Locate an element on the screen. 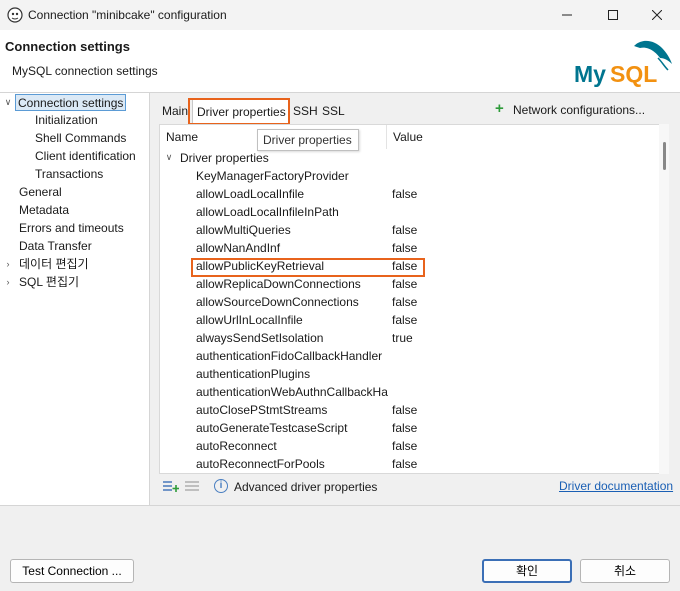 The height and width of the screenshot is (591, 680). property-name: authenticationFidoCallbackHandler is located at coordinates (289, 356).